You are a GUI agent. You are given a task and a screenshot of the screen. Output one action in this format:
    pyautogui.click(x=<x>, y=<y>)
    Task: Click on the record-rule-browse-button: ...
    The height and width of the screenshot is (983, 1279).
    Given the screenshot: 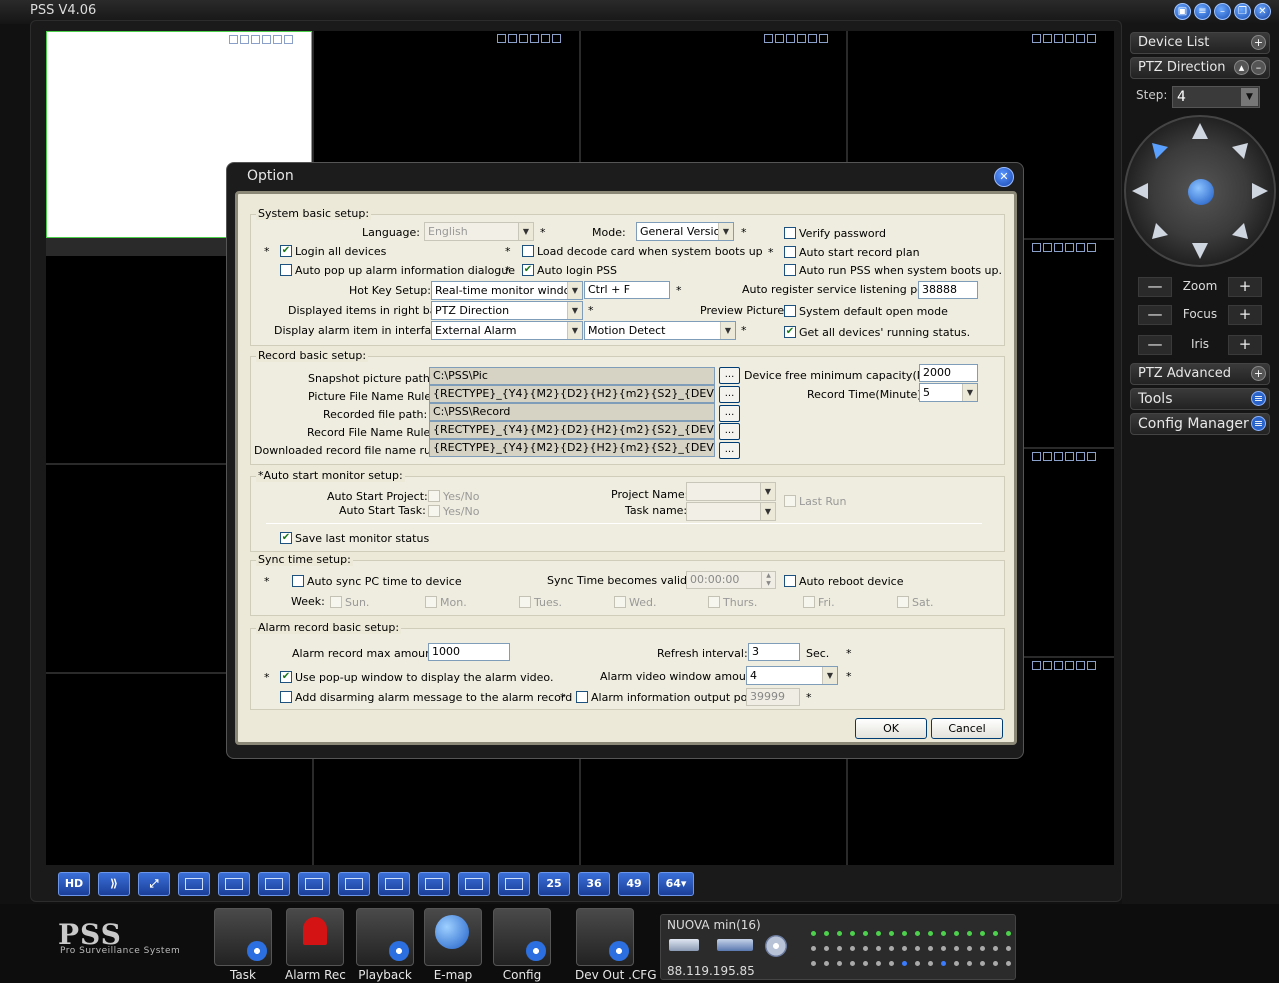 What is the action you would take?
    pyautogui.click(x=729, y=431)
    